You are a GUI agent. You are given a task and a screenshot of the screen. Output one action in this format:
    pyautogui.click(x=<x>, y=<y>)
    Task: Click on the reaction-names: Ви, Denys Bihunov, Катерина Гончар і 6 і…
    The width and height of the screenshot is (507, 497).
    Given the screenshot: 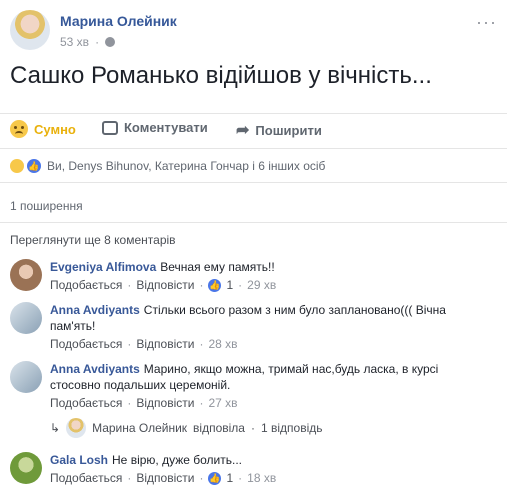 What is the action you would take?
    pyautogui.click(x=186, y=166)
    